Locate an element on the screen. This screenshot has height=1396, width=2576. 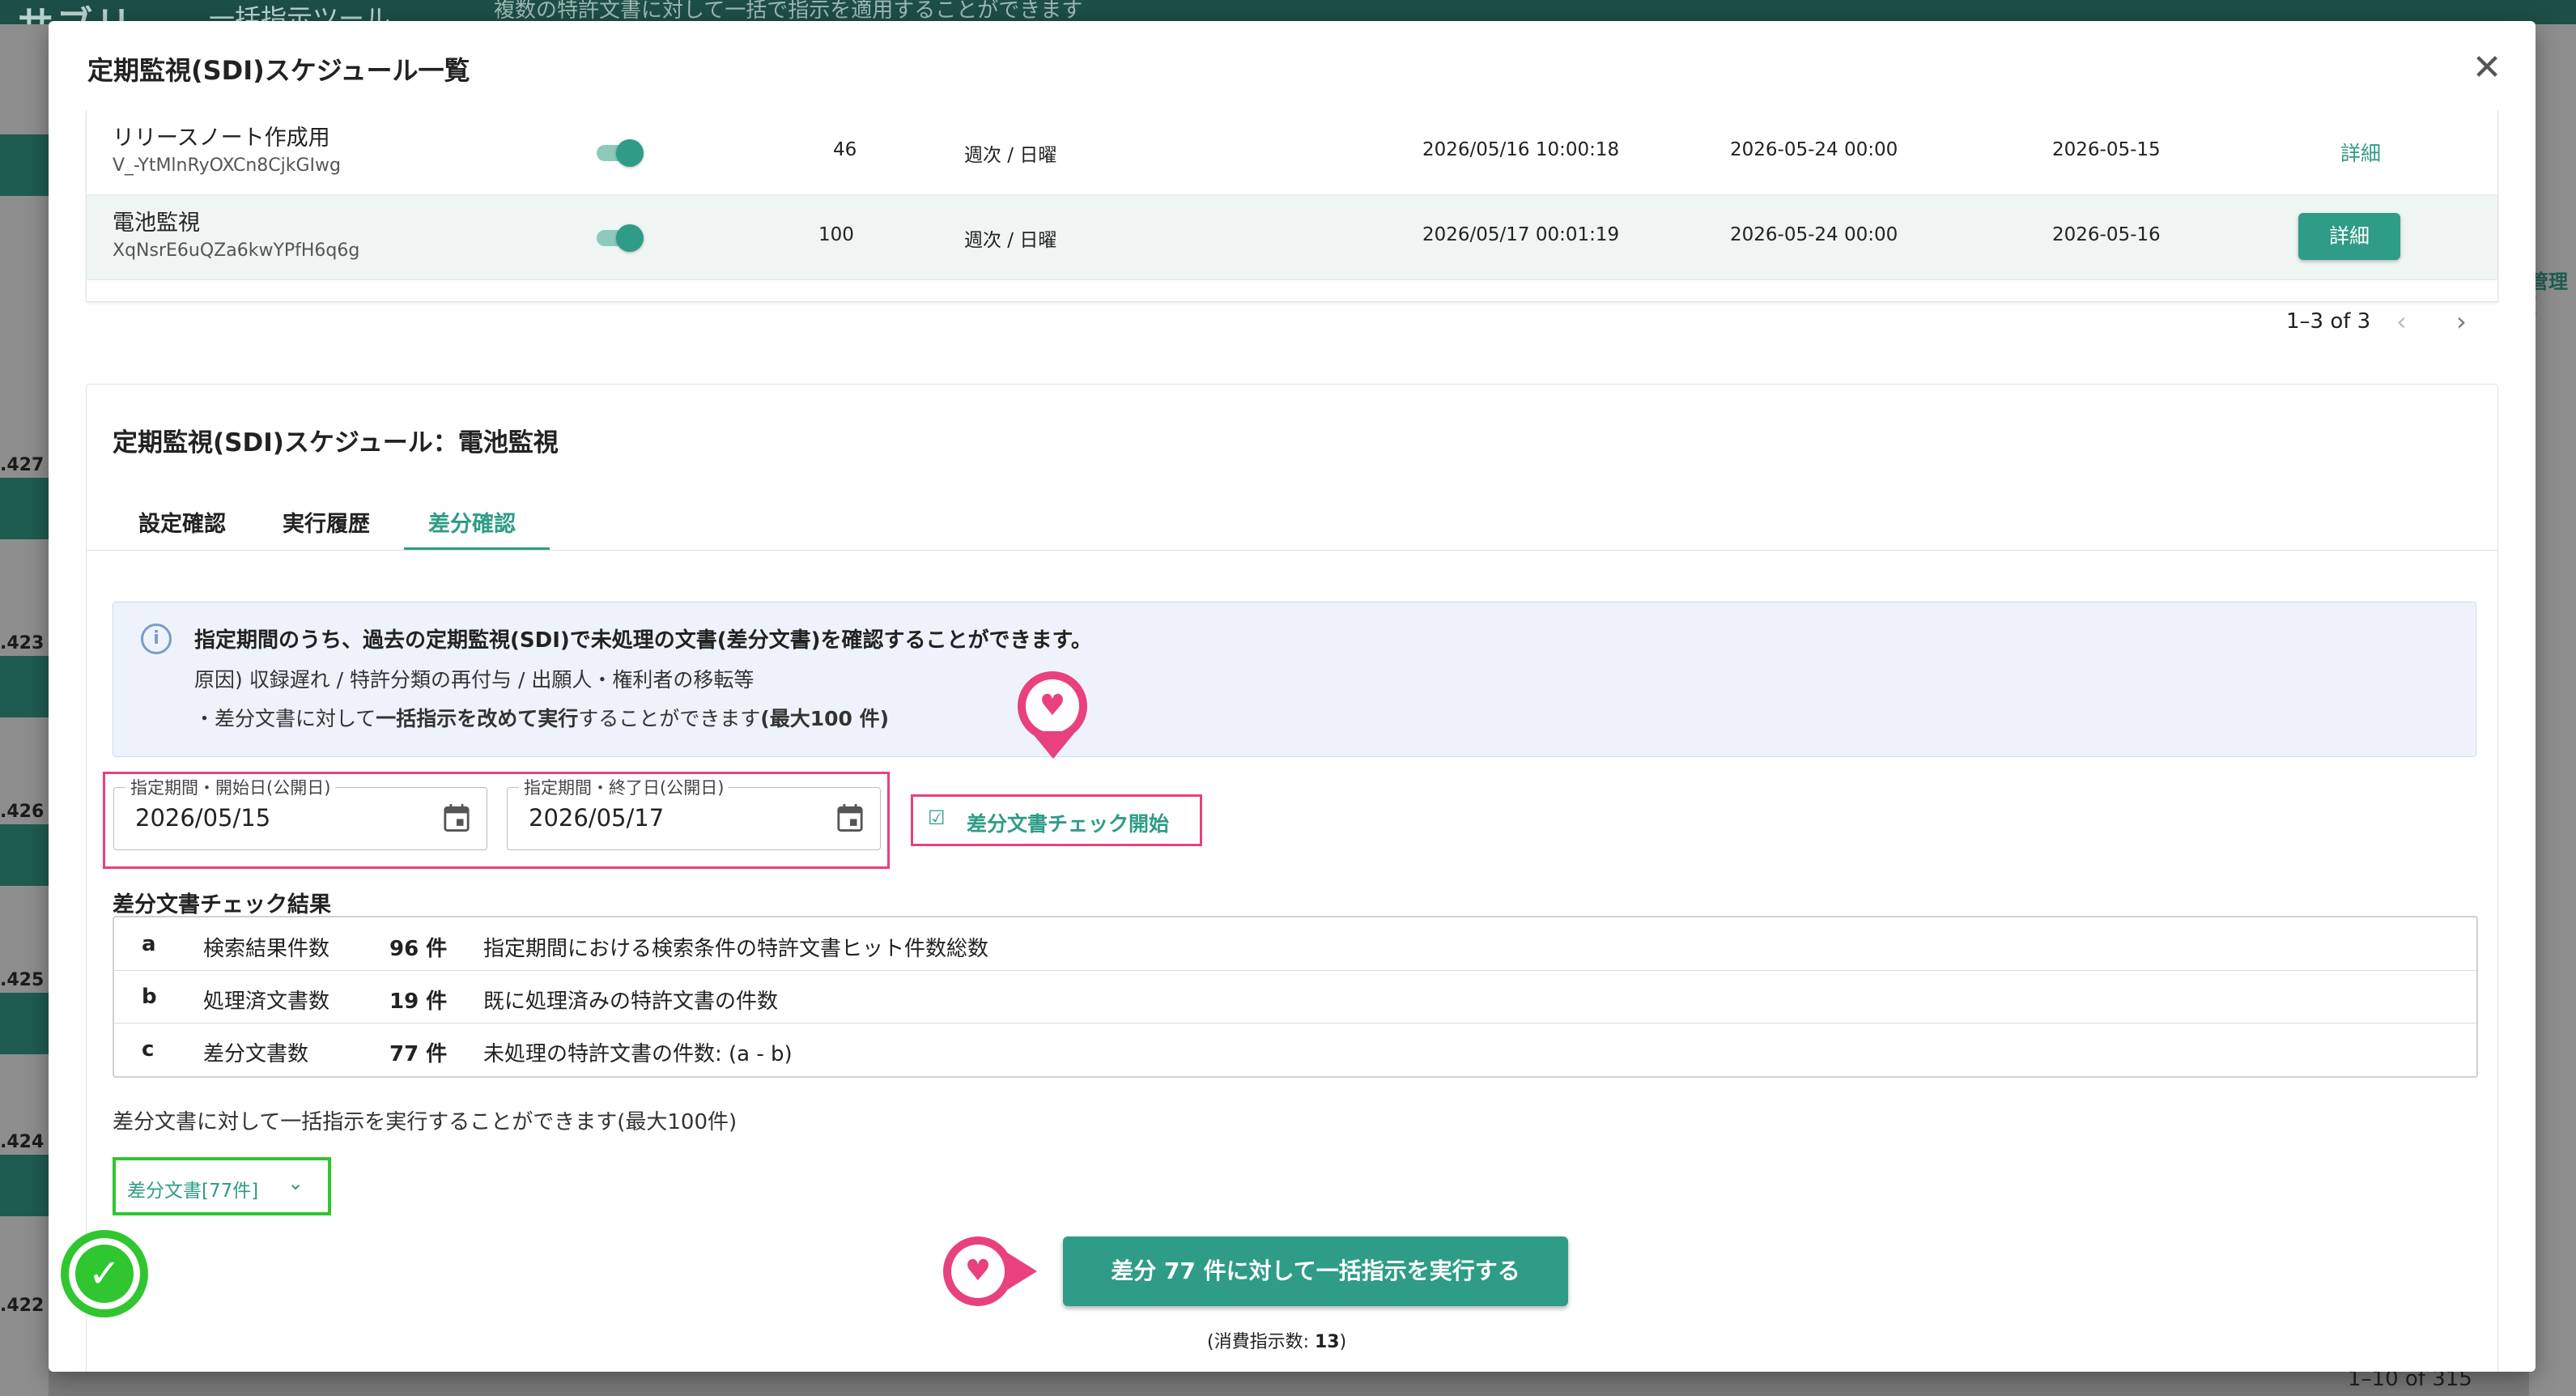
info-text: することができます is located at coordinates (669, 718).